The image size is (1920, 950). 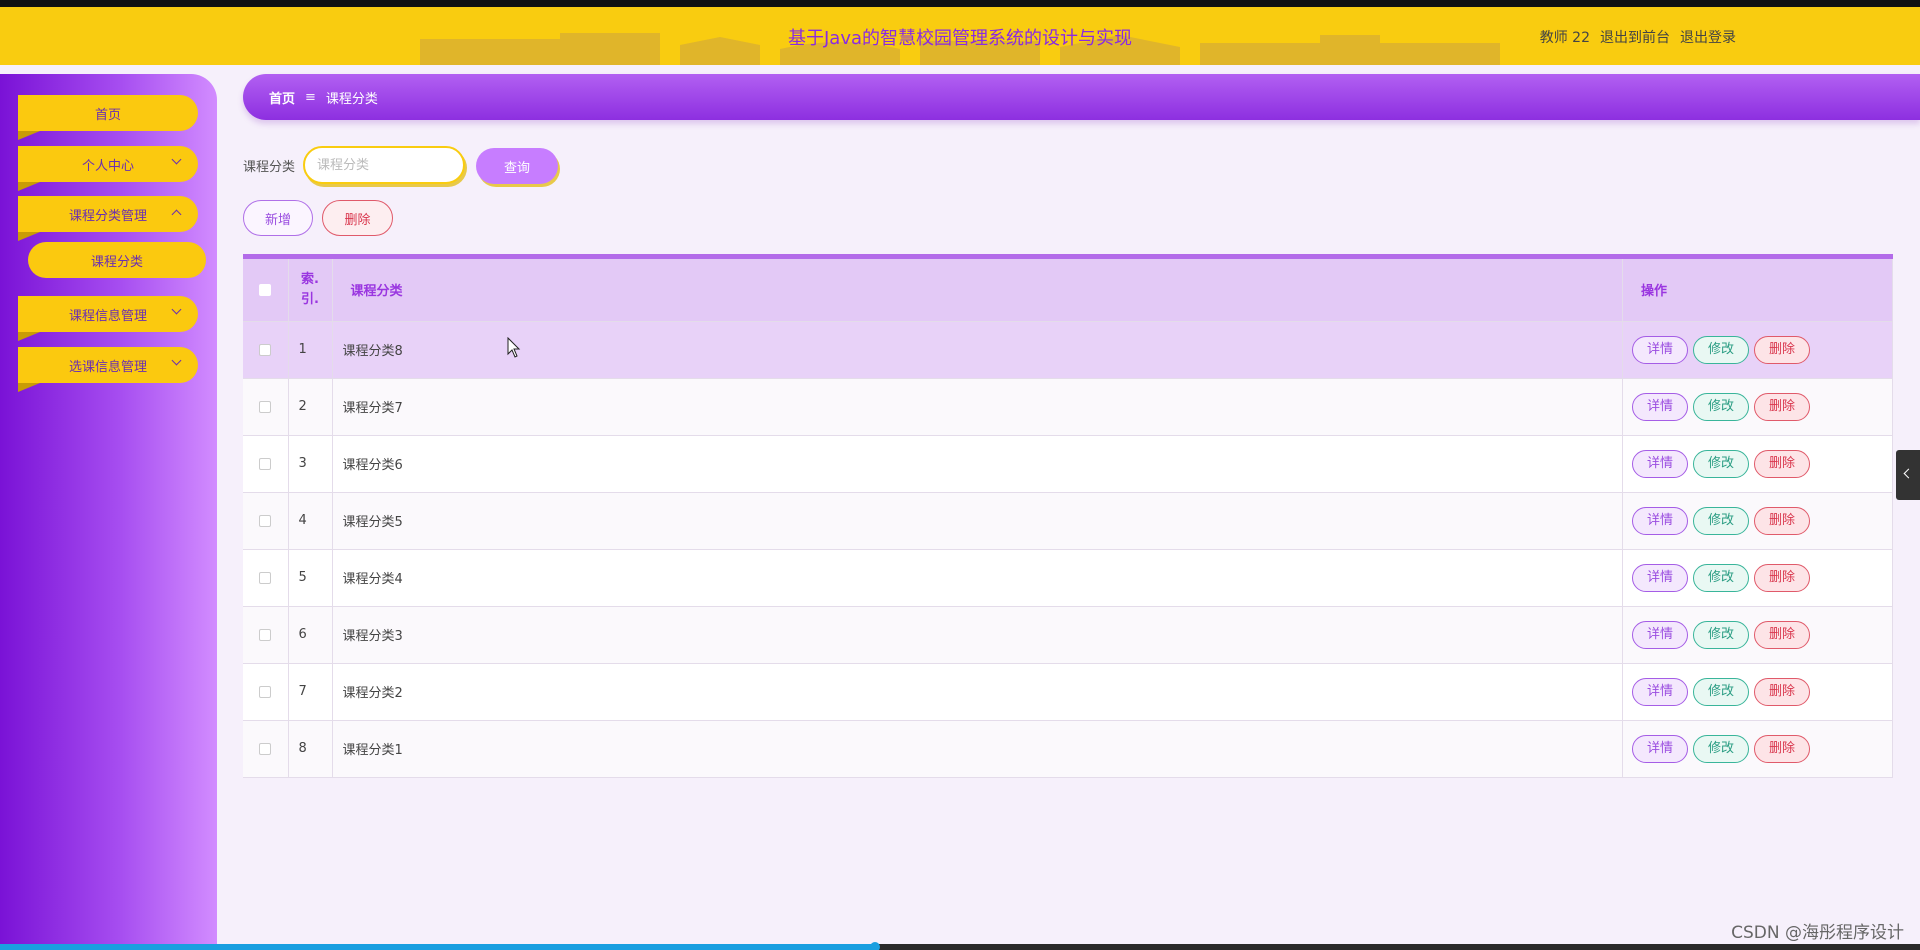 What do you see at coordinates (384, 165) in the screenshot?
I see `search-input` at bounding box center [384, 165].